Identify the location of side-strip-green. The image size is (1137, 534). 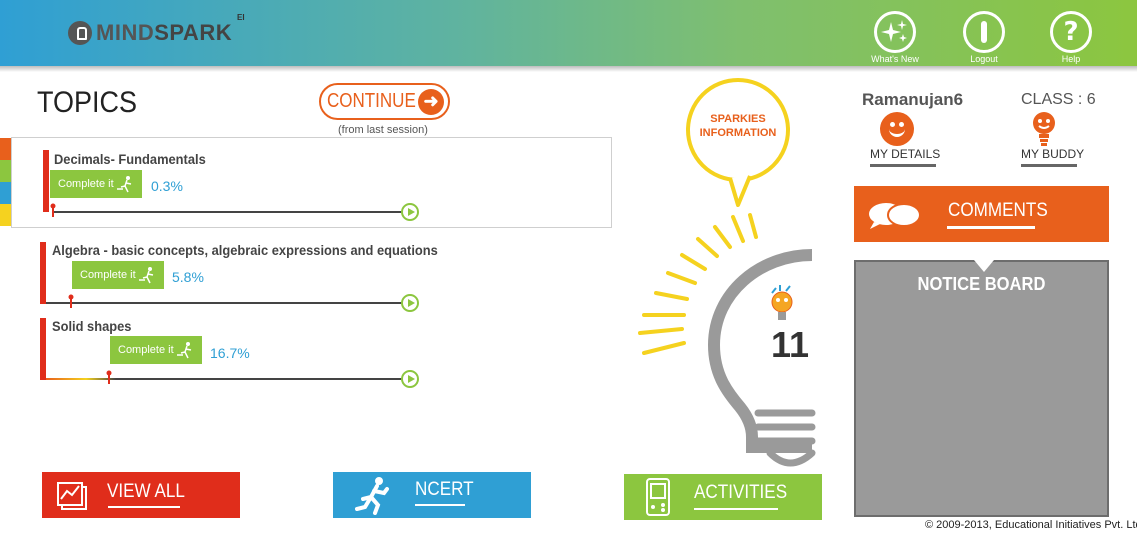
(5, 171).